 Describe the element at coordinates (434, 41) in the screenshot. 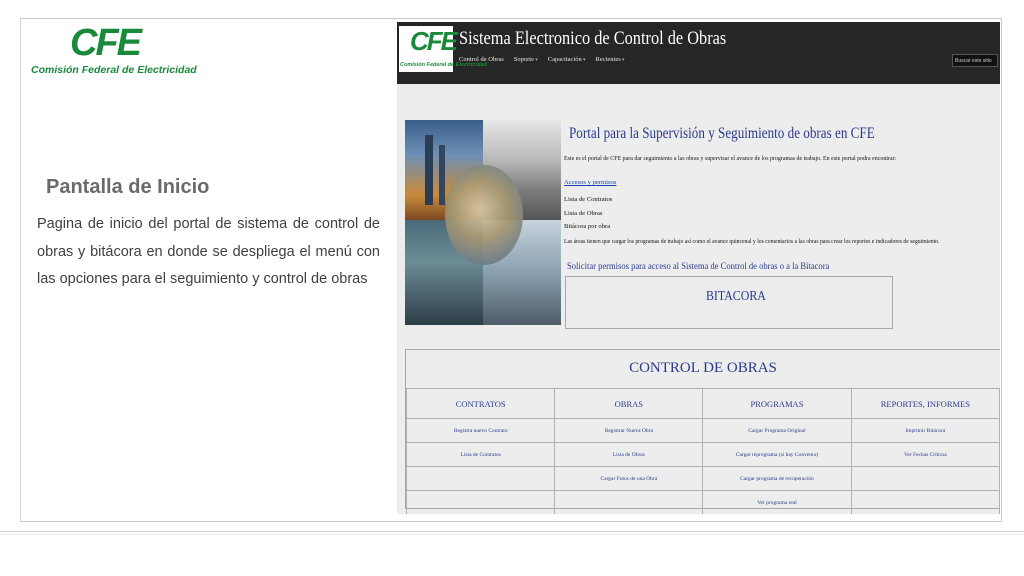

I see `portal-logo-mark: CFE` at that location.